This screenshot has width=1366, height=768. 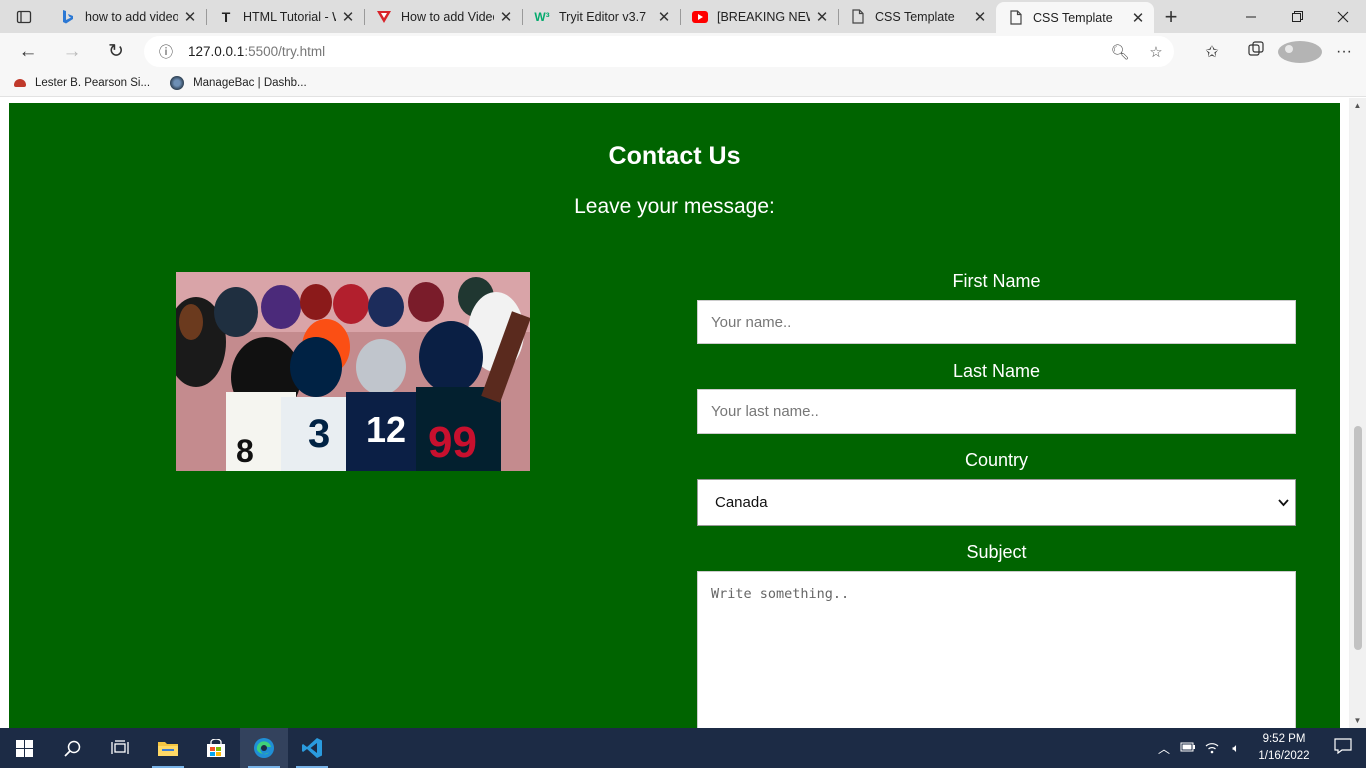 I want to click on first-name-input: Your name.., so click(x=996, y=322).